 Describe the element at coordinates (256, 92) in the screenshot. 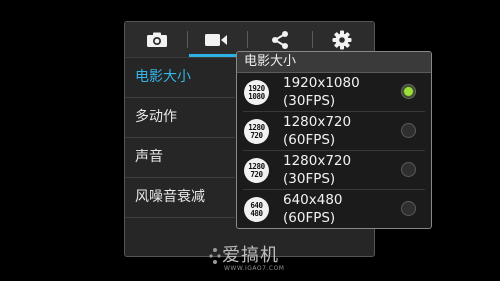

I see `resolution-icon: 1920 1080` at that location.